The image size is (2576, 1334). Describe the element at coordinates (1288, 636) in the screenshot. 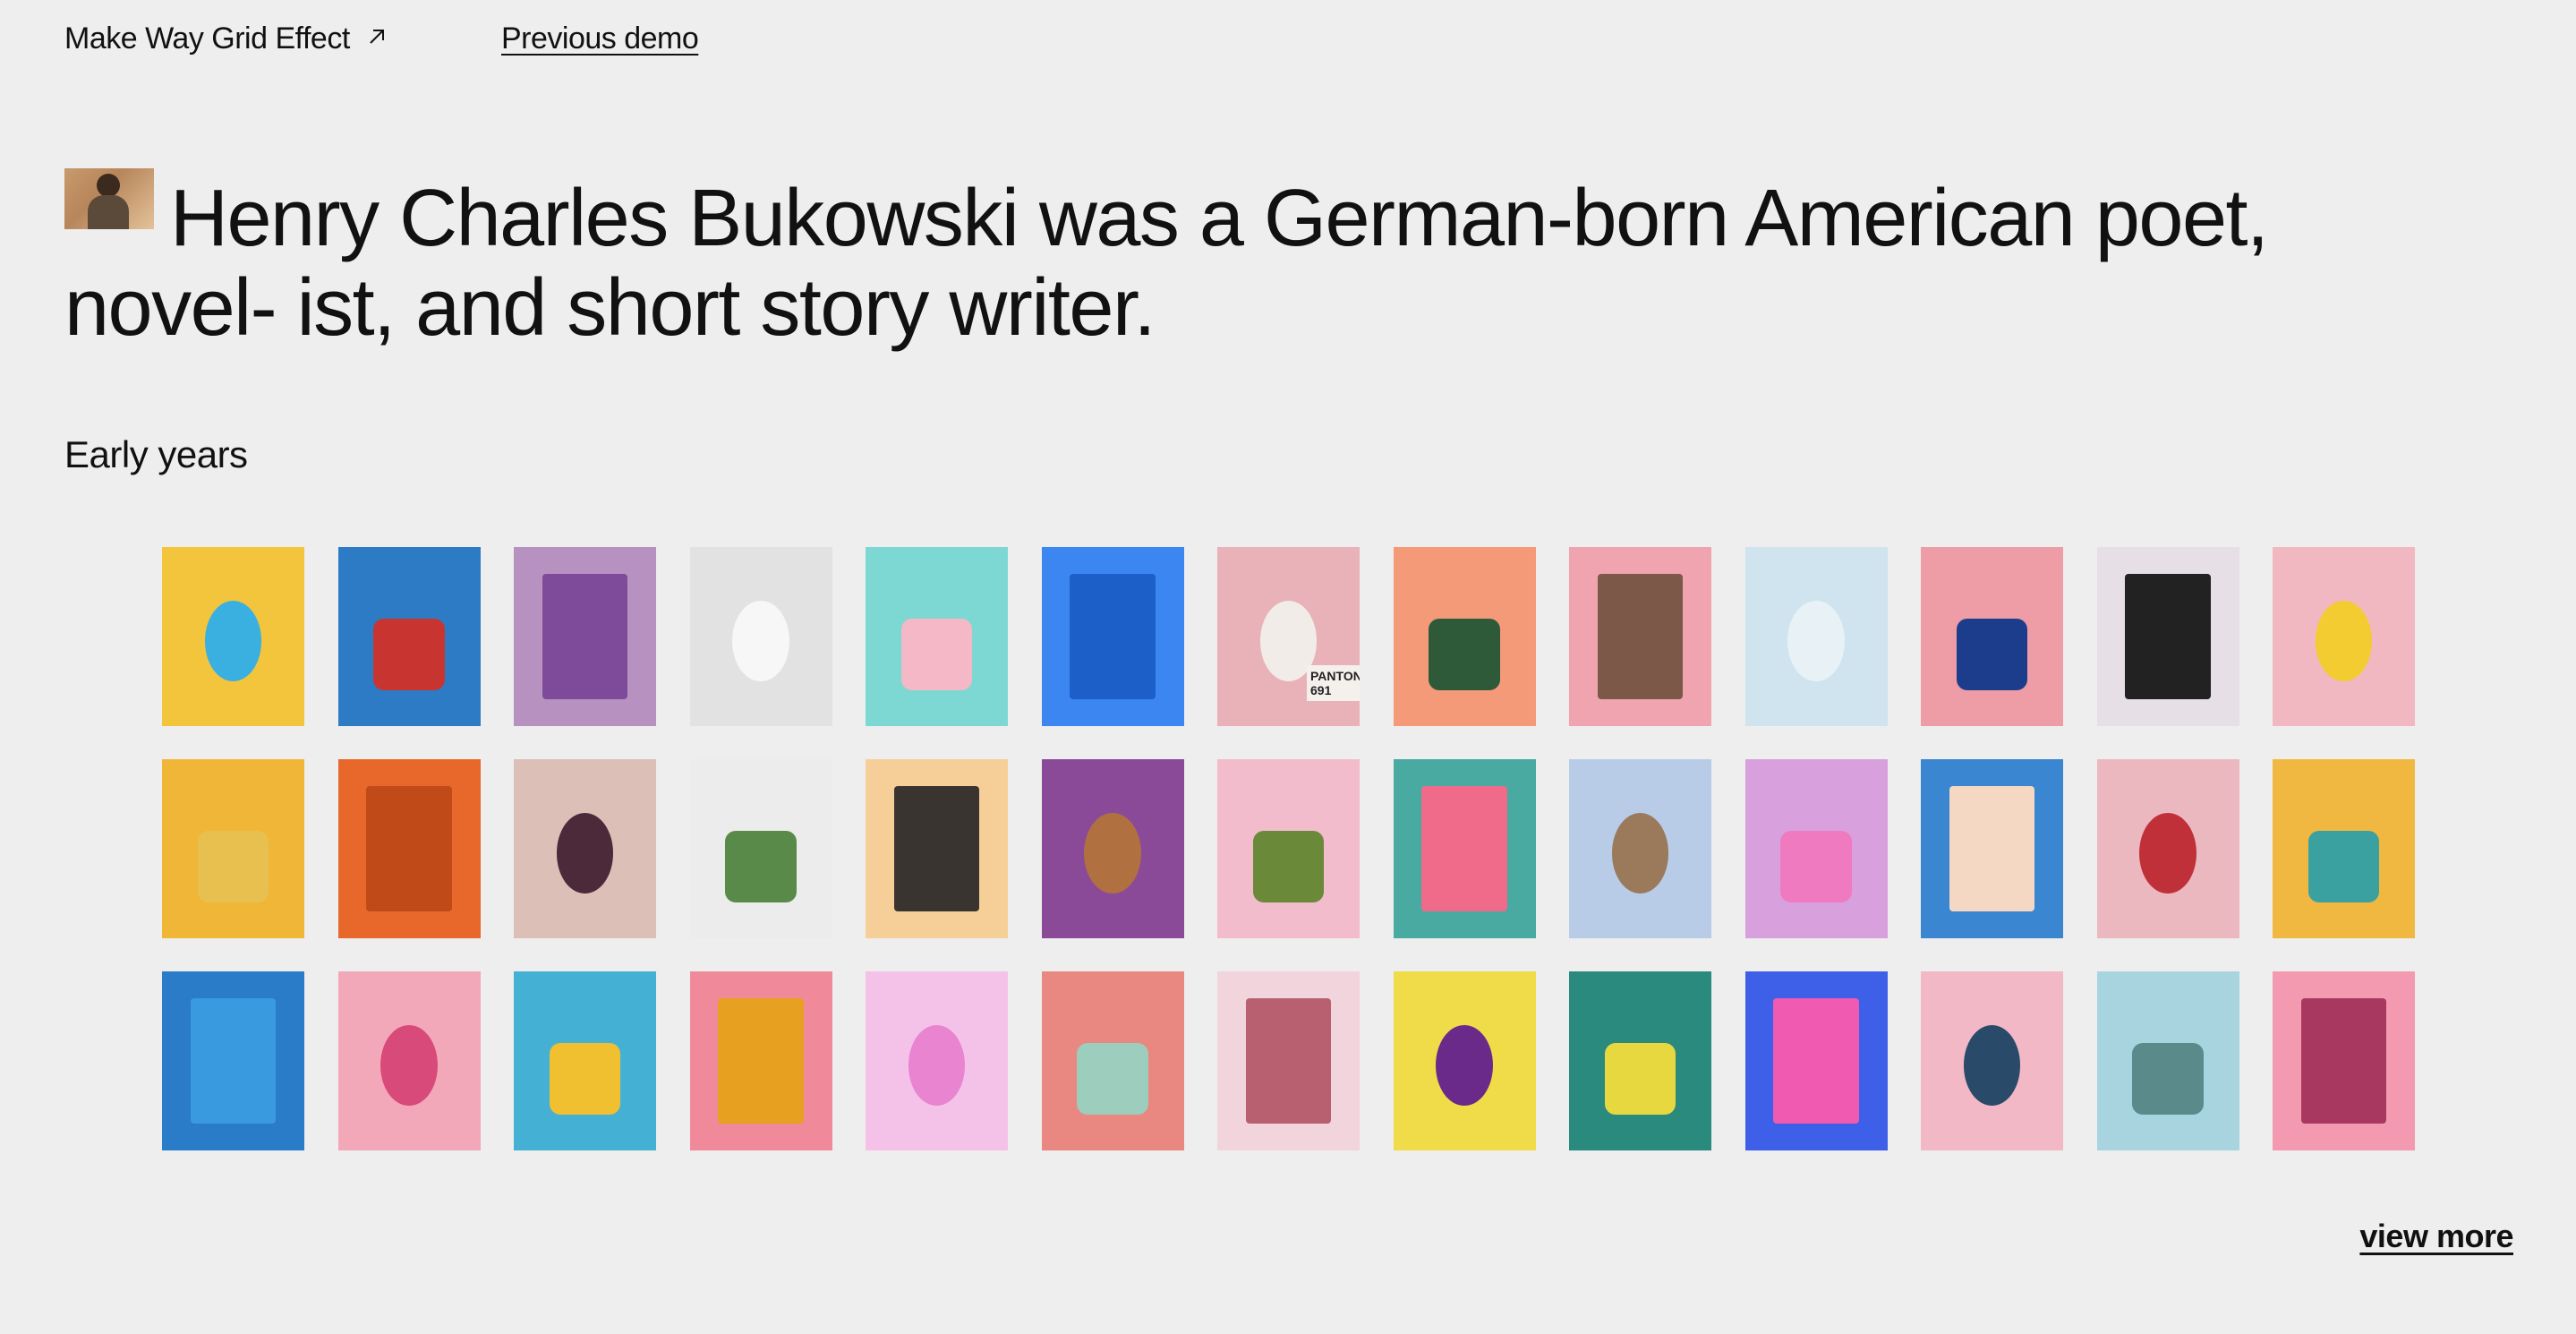

I see `grid-image-pantone-spoon: PANTONE 691` at that location.